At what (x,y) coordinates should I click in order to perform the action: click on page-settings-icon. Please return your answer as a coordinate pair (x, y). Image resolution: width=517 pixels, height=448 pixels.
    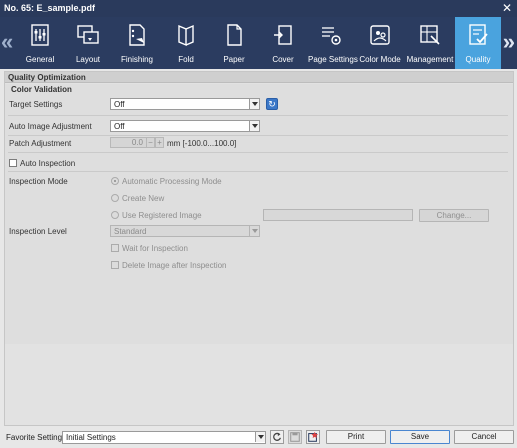
    Looking at the image, I should click on (331, 36).